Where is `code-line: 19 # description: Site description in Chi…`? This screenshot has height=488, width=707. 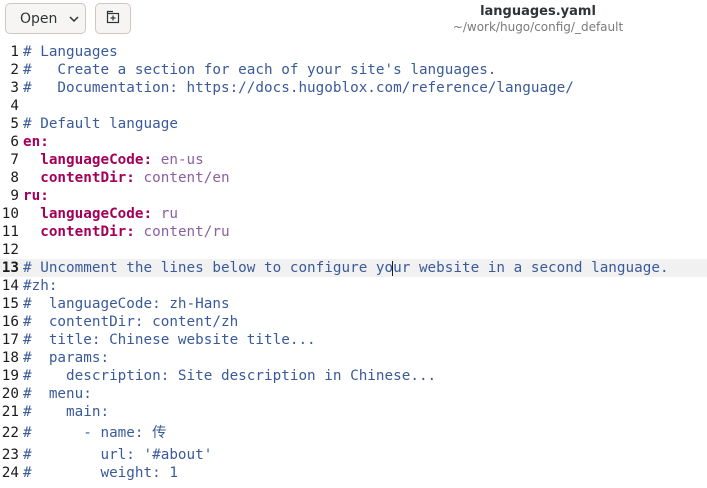
code-line: 19 # description: Site description in Chi… is located at coordinates (353, 376).